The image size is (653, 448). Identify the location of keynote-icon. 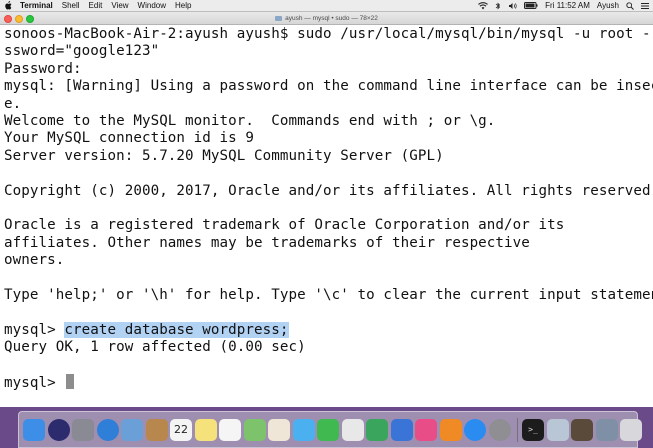
(401, 429).